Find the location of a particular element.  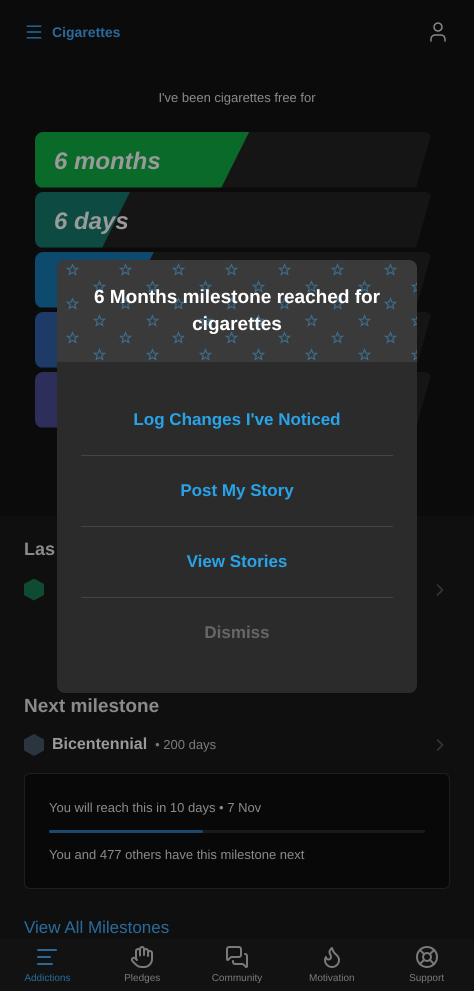

dialog-action: Post My Story is located at coordinates (237, 491).